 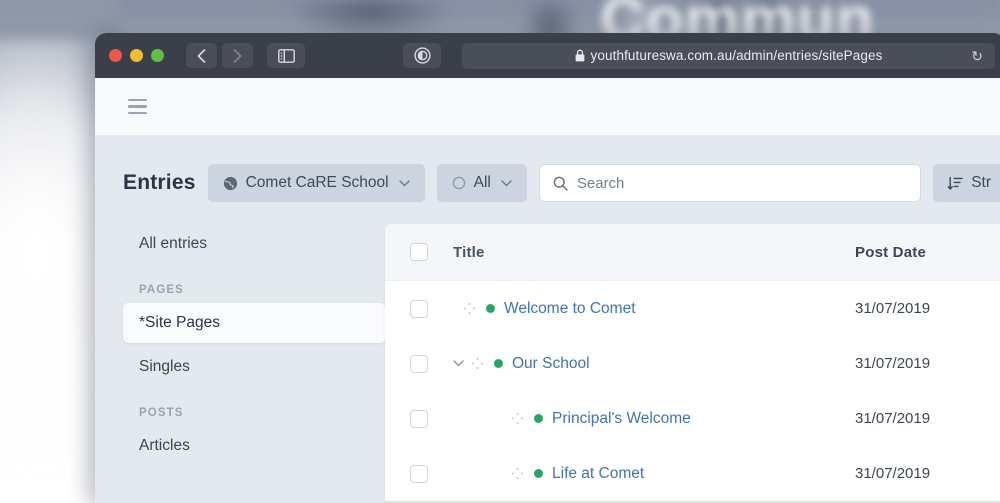 I want to click on column-header-post-date: Post Date, so click(x=927, y=252).